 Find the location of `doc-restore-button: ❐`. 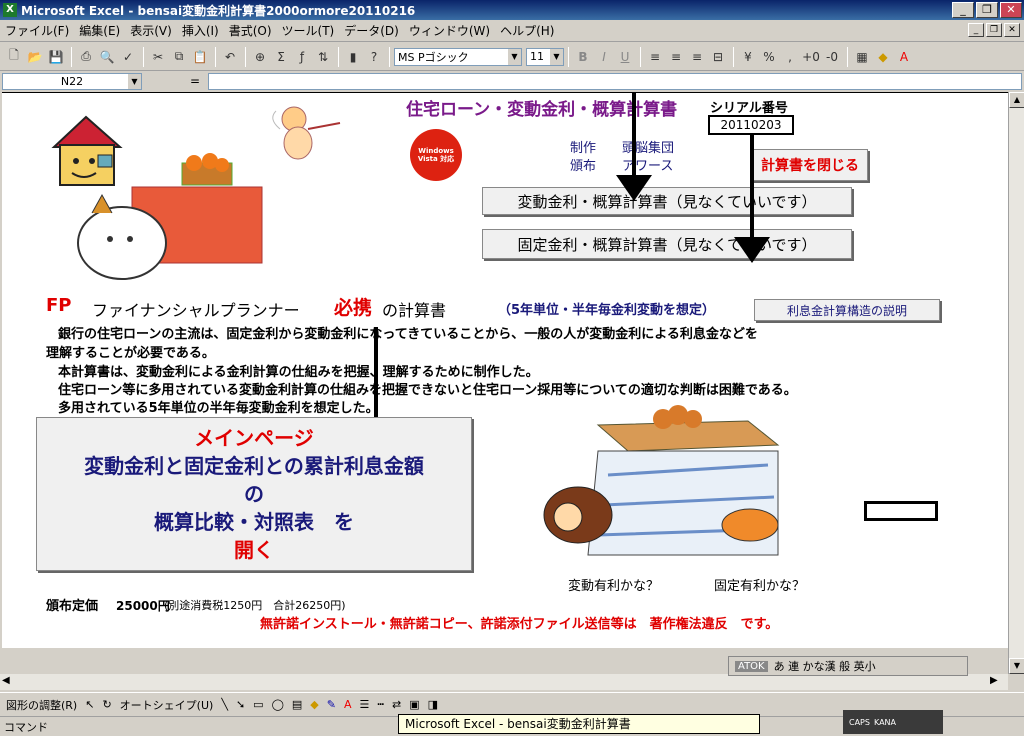

doc-restore-button: ❐ is located at coordinates (994, 30).